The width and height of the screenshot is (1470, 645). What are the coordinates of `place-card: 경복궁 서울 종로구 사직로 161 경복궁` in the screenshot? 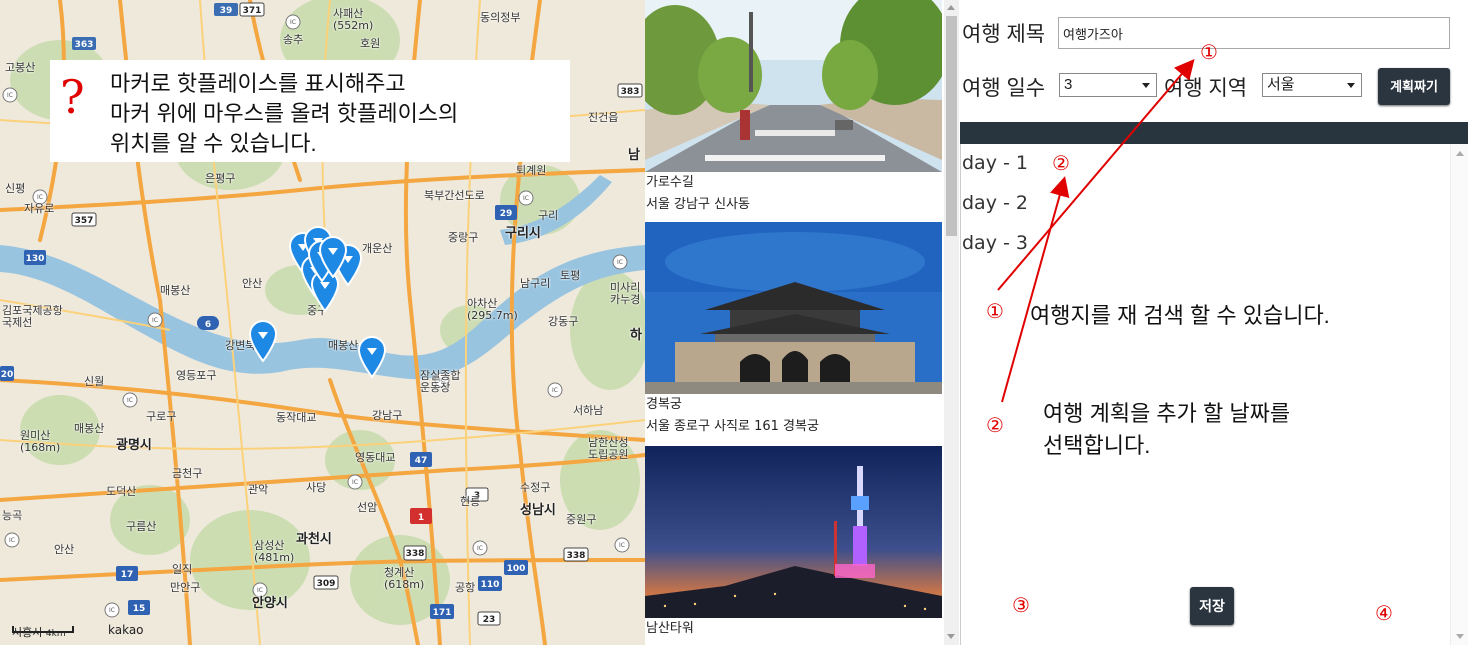 It's located at (793, 330).